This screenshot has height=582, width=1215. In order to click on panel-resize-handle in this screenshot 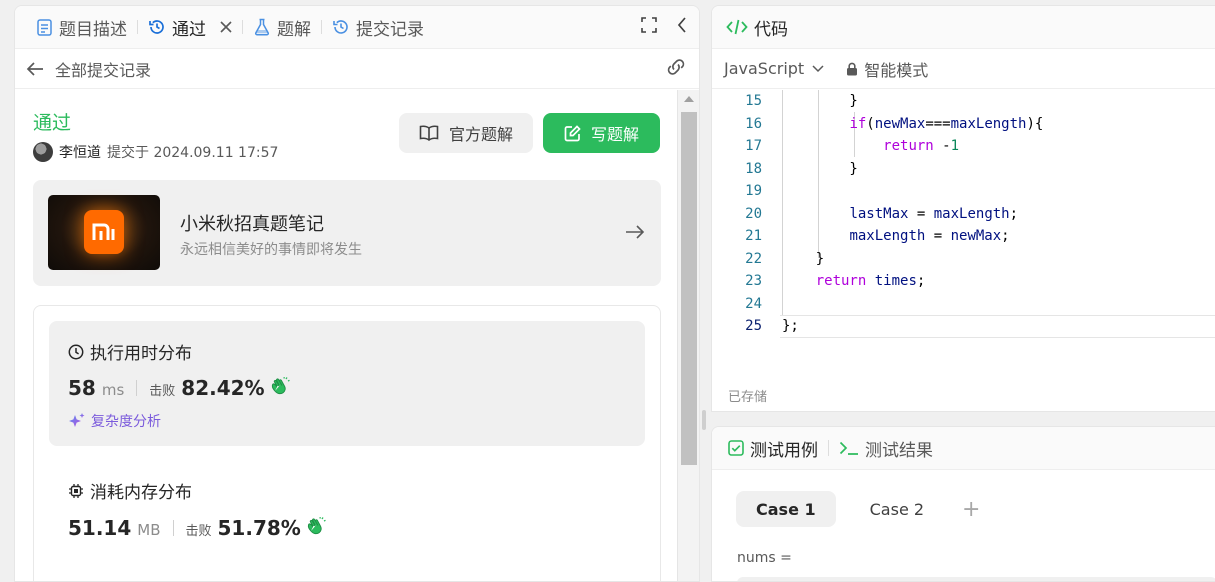, I will do `click(704, 420)`.